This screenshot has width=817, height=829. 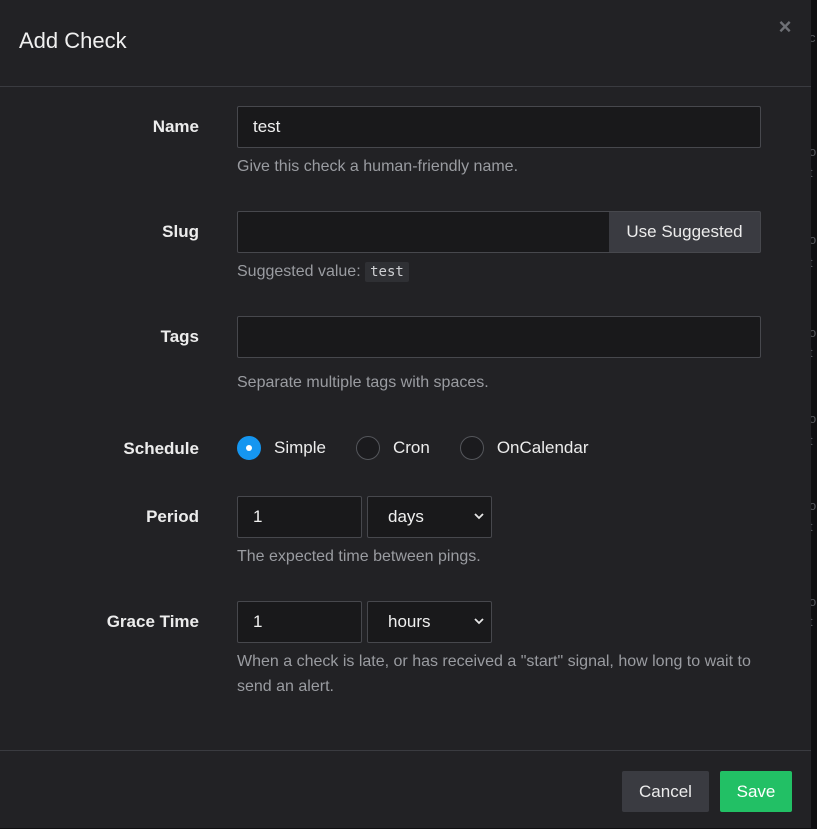 What do you see at coordinates (175, 126) in the screenshot?
I see `name-label: Name` at bounding box center [175, 126].